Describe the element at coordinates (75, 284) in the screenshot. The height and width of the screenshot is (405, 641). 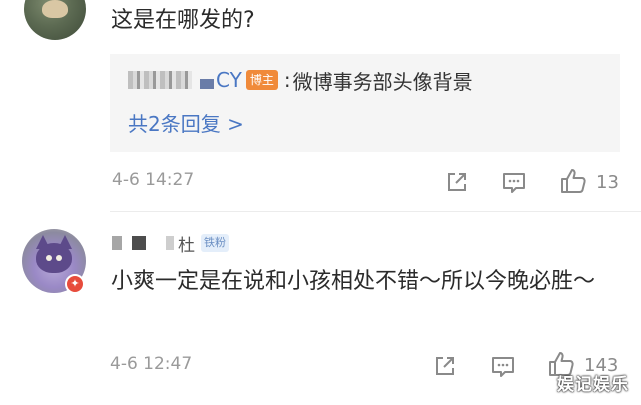
I see `verified-badge-icon: ✦` at that location.